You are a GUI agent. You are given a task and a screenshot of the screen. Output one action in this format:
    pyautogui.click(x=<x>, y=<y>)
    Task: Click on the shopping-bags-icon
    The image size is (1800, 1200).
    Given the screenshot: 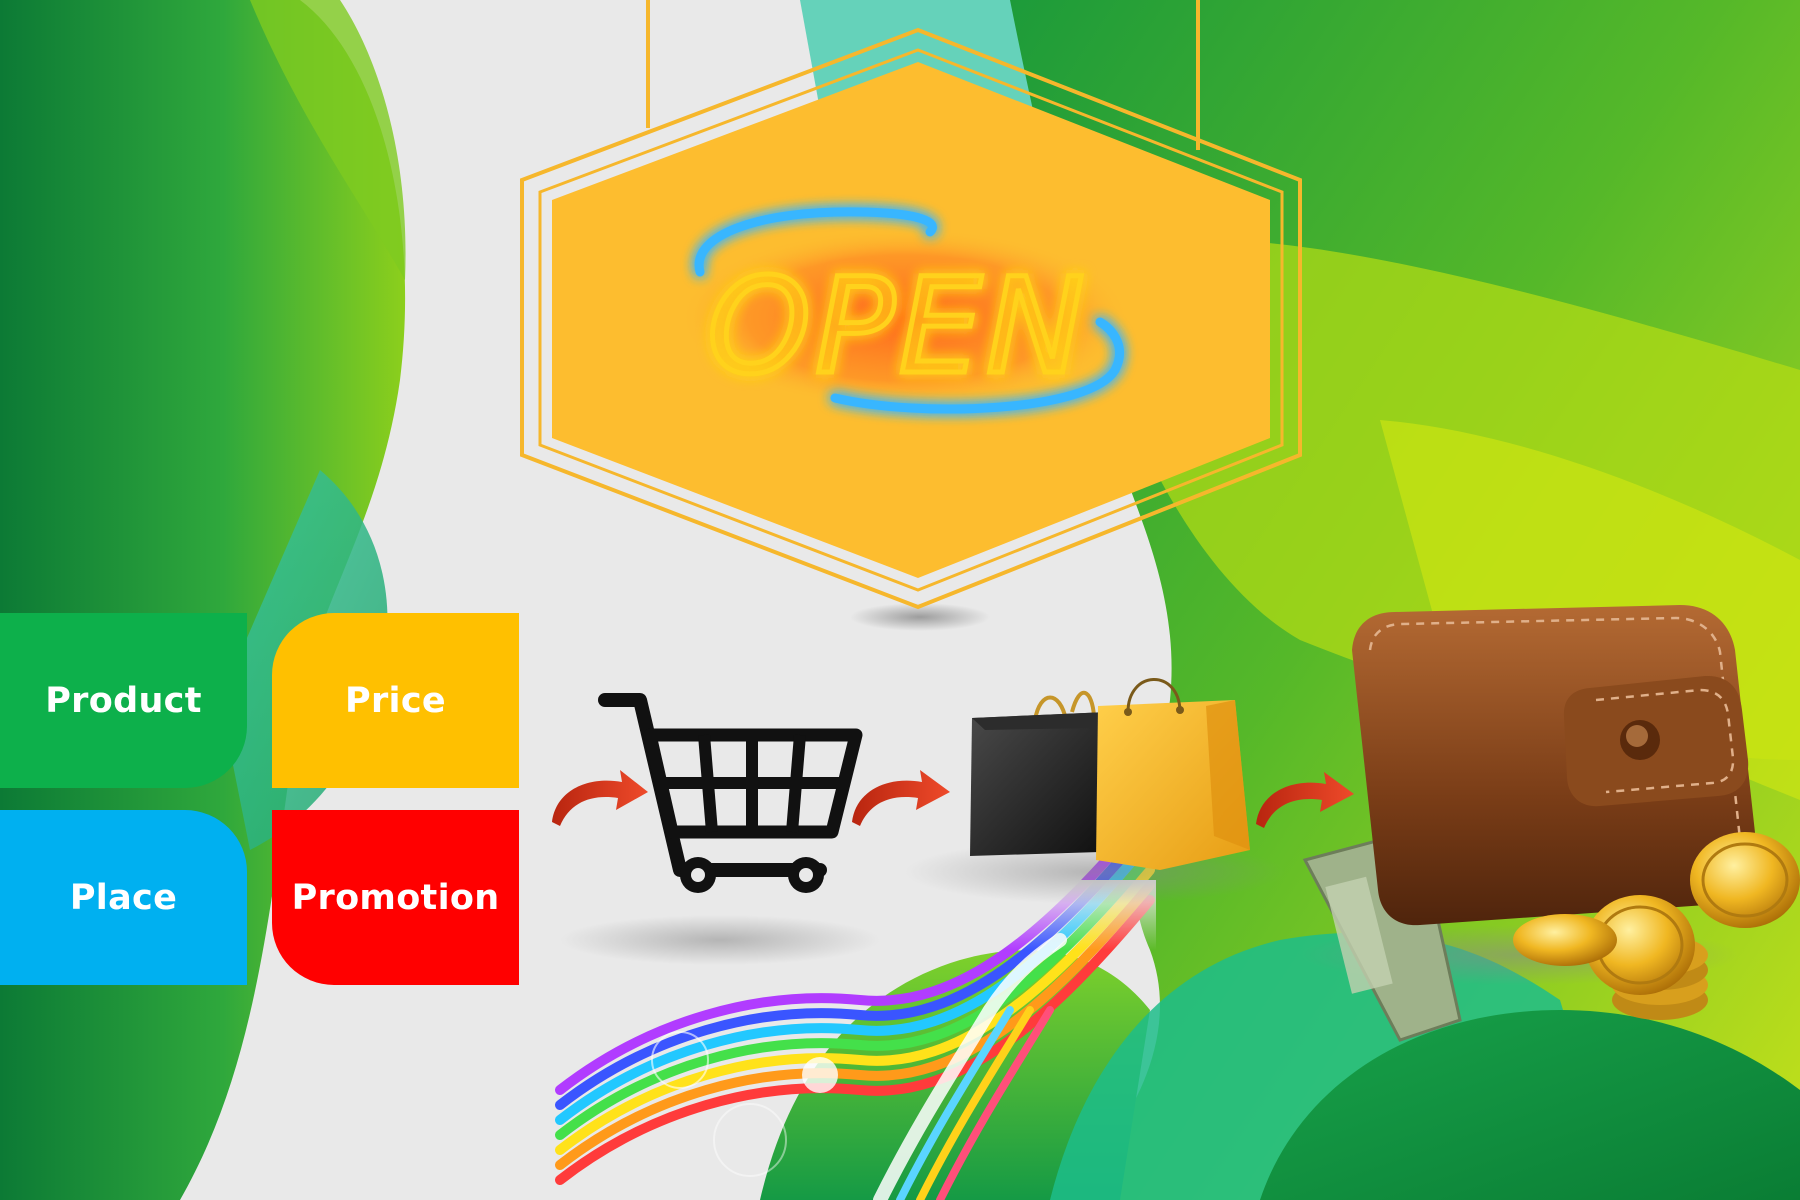 What is the action you would take?
    pyautogui.click(x=1095, y=791)
    